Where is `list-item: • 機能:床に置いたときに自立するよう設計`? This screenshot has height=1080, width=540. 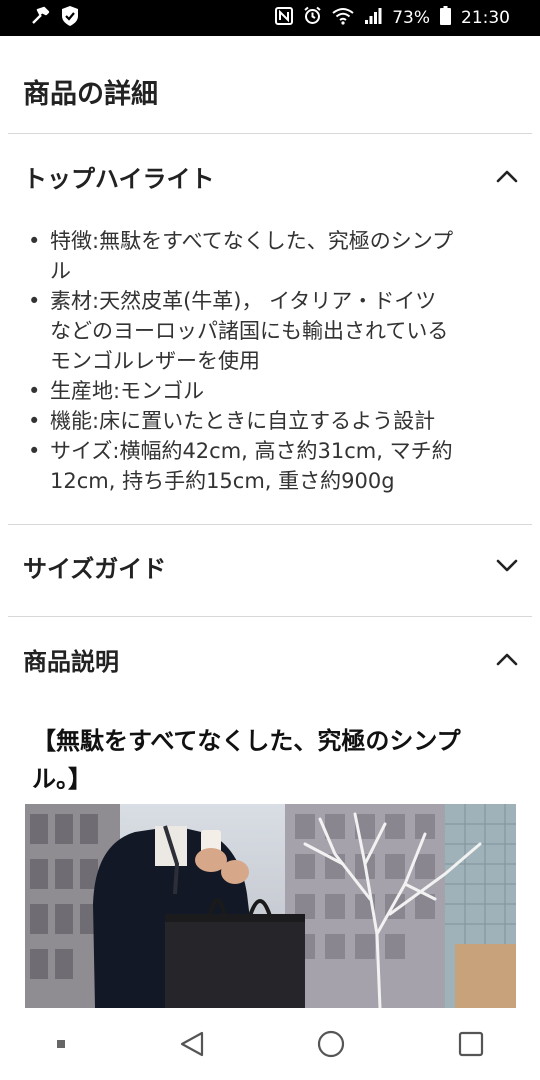
list-item: • 機能:床に置いたときに自立するよう設計 is located at coordinates (272, 421).